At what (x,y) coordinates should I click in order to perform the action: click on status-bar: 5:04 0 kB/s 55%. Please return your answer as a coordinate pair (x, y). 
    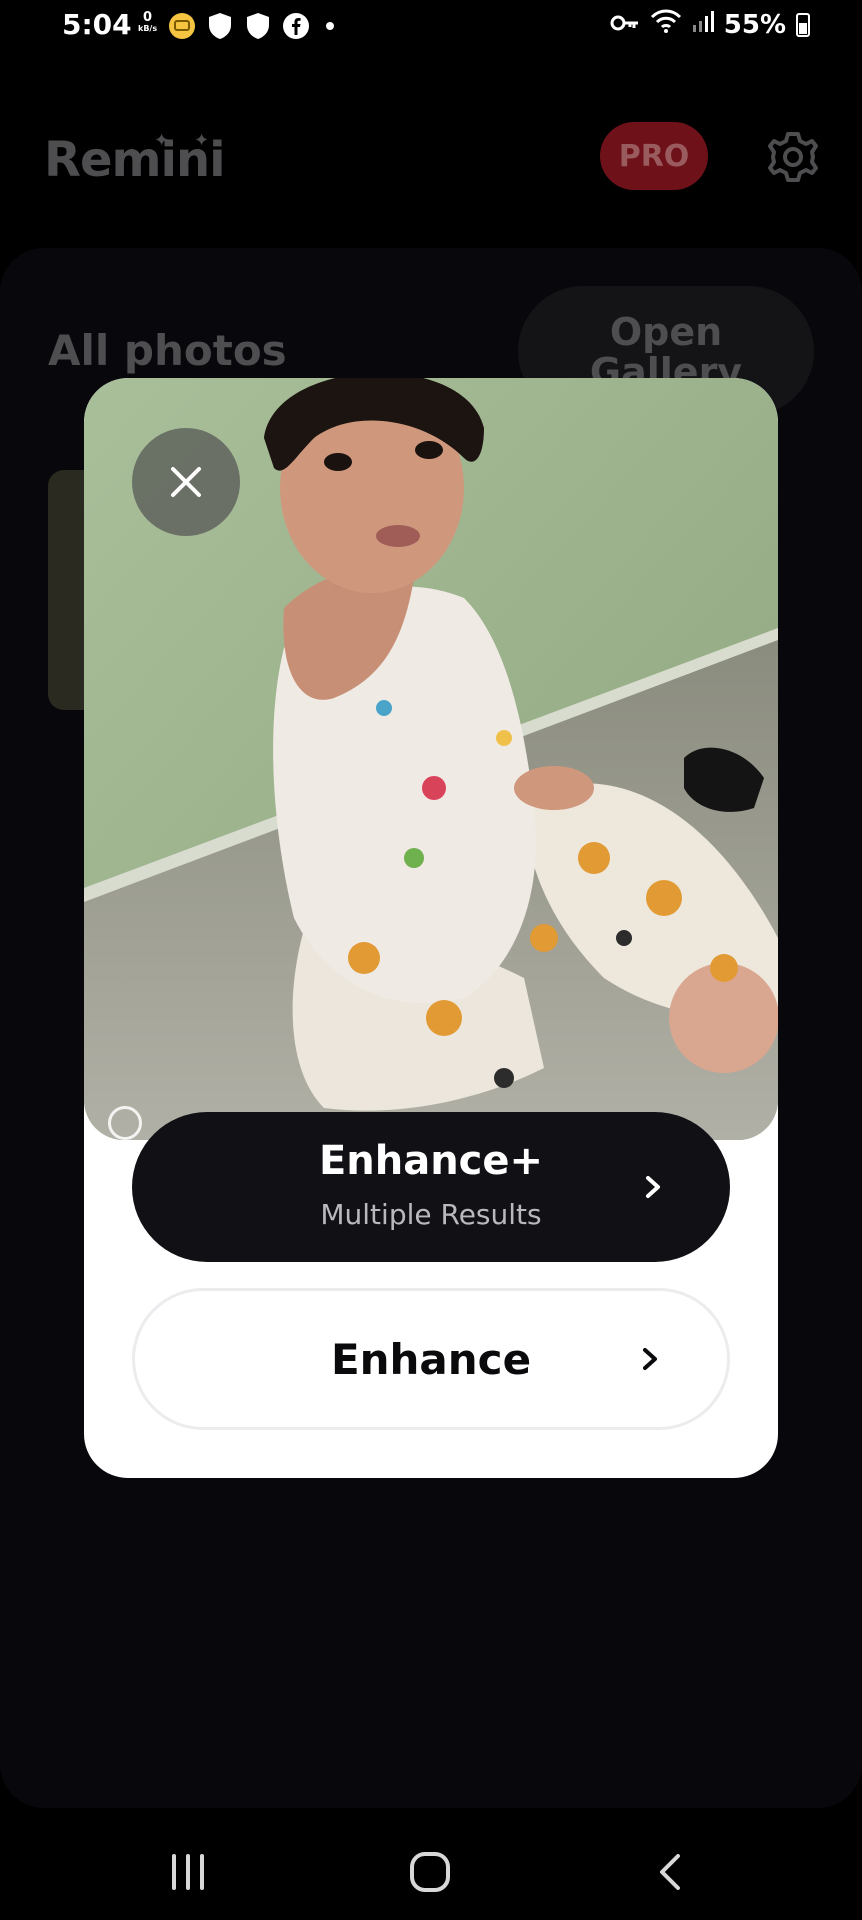
    Looking at the image, I should click on (431, 26).